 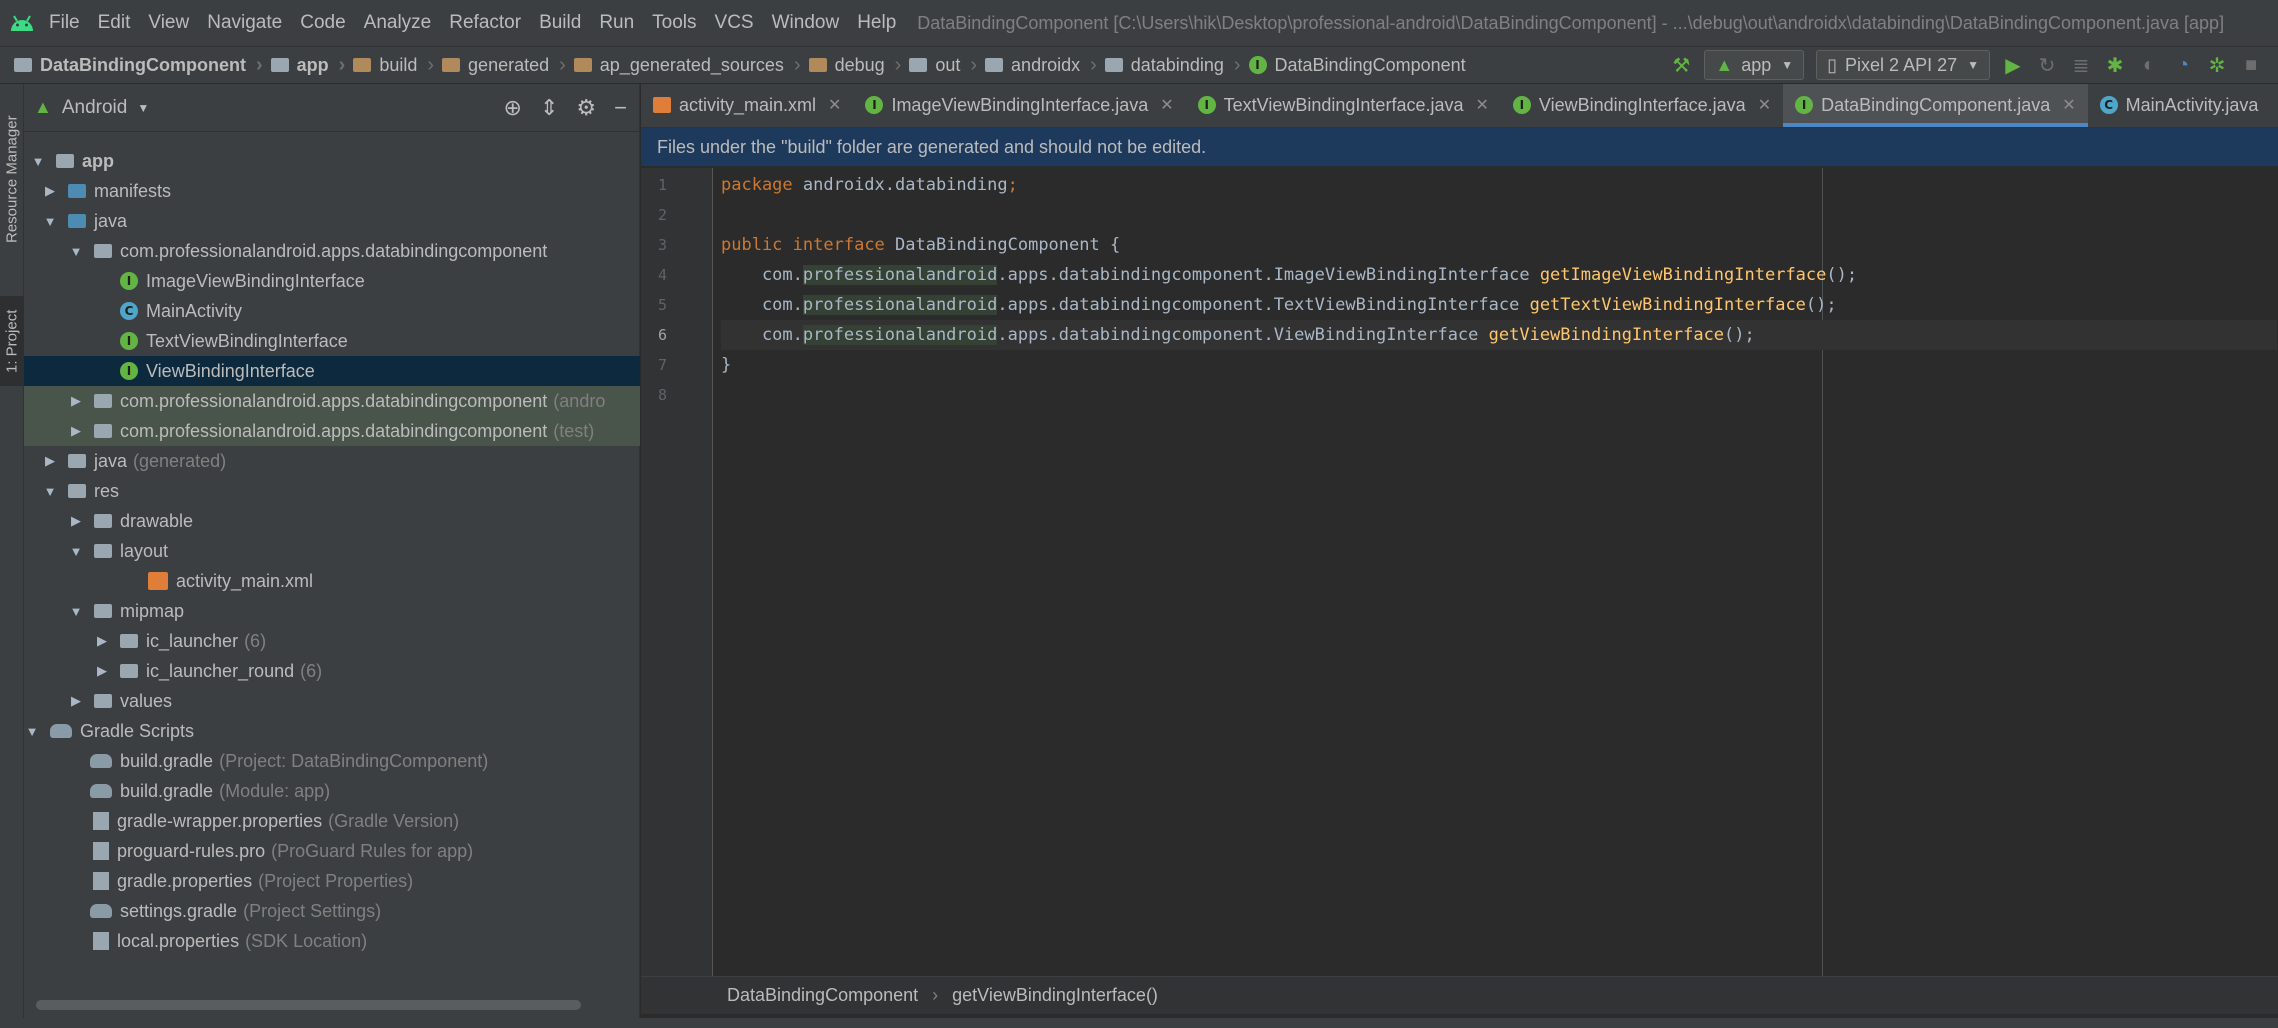 What do you see at coordinates (332, 941) in the screenshot?
I see `tree-item-local-properties: local.properties (SDK Location)` at bounding box center [332, 941].